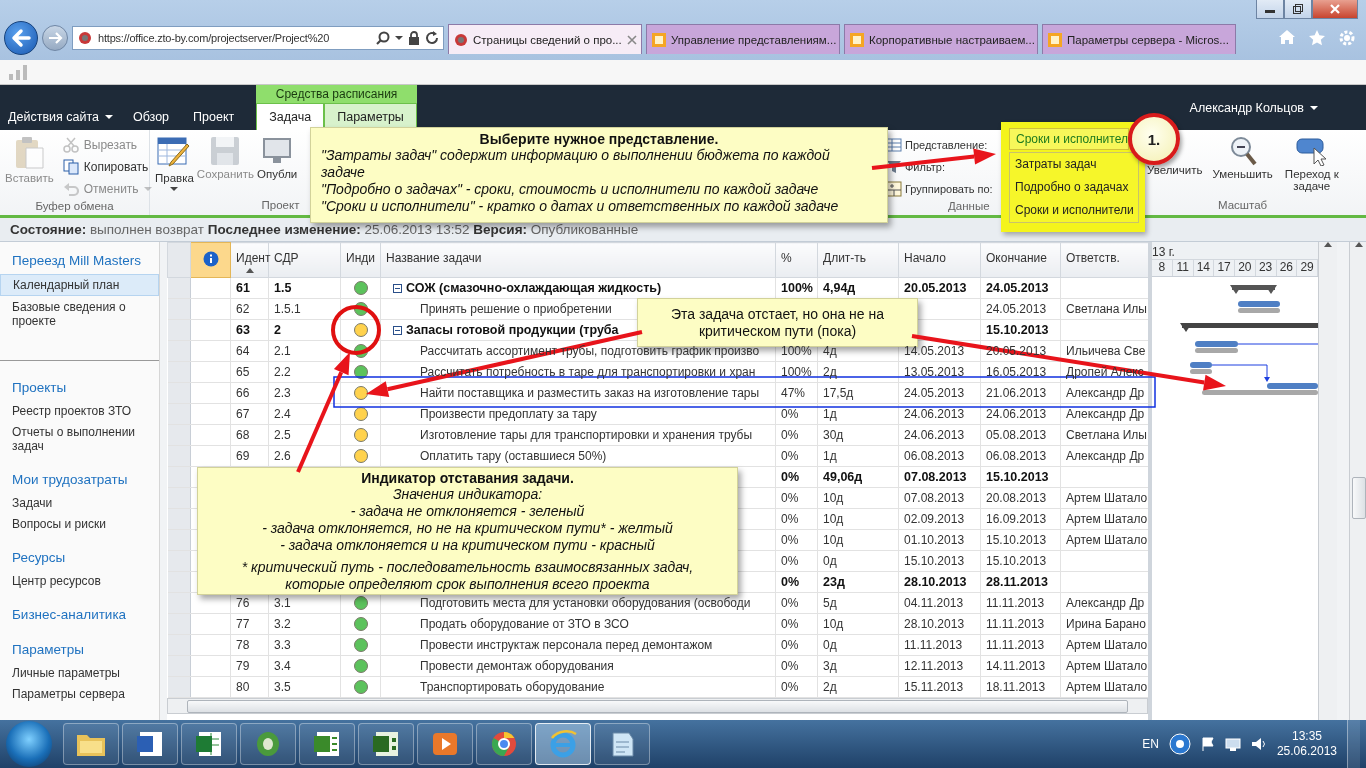  Describe the element at coordinates (1207, 744) in the screenshot. I see `flag-icon` at that location.